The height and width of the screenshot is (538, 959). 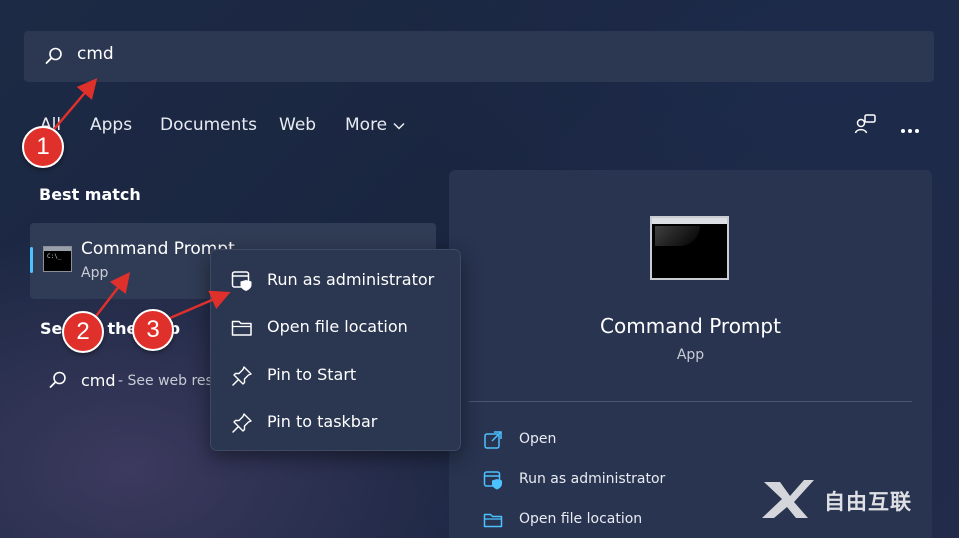 What do you see at coordinates (910, 128) in the screenshot?
I see `more-options-icon` at bounding box center [910, 128].